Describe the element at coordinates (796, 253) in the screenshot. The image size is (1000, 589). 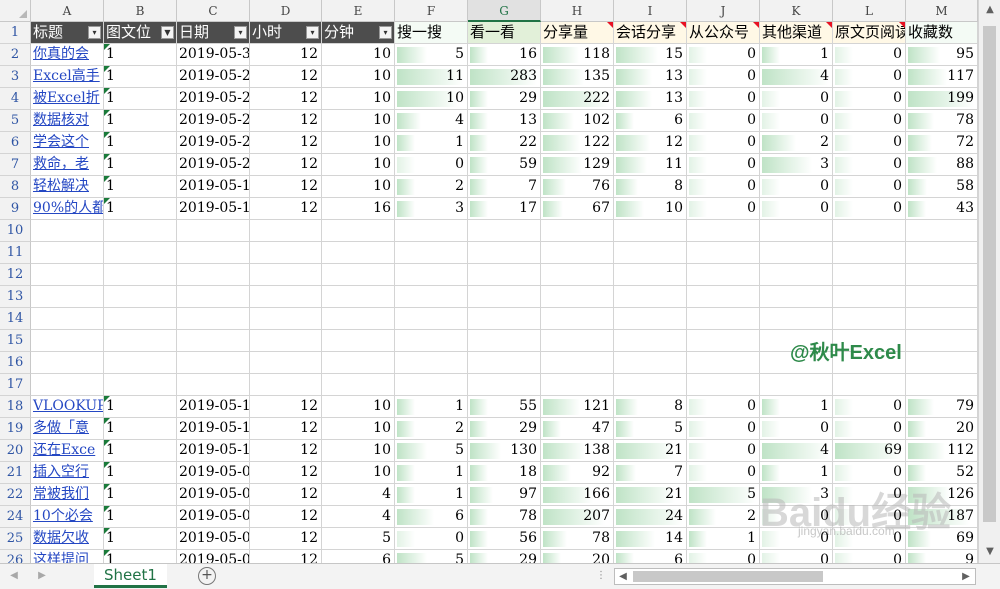
I see `cell-k11` at that location.